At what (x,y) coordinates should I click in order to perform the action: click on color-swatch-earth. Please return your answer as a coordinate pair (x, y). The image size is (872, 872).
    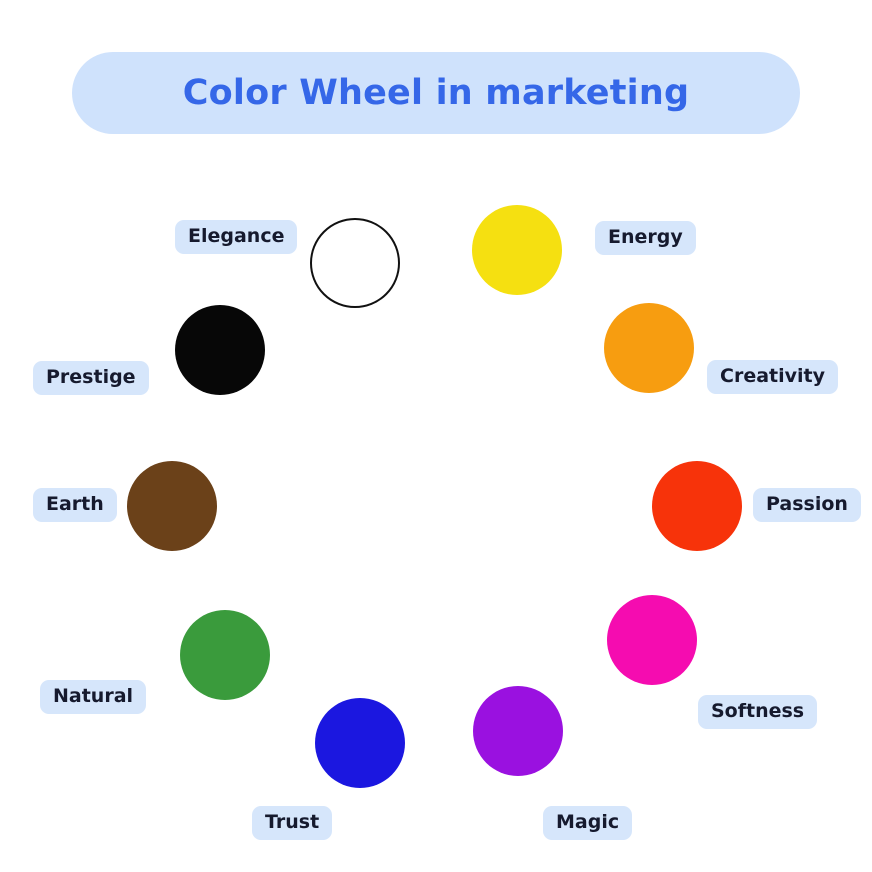
    Looking at the image, I should click on (172, 506).